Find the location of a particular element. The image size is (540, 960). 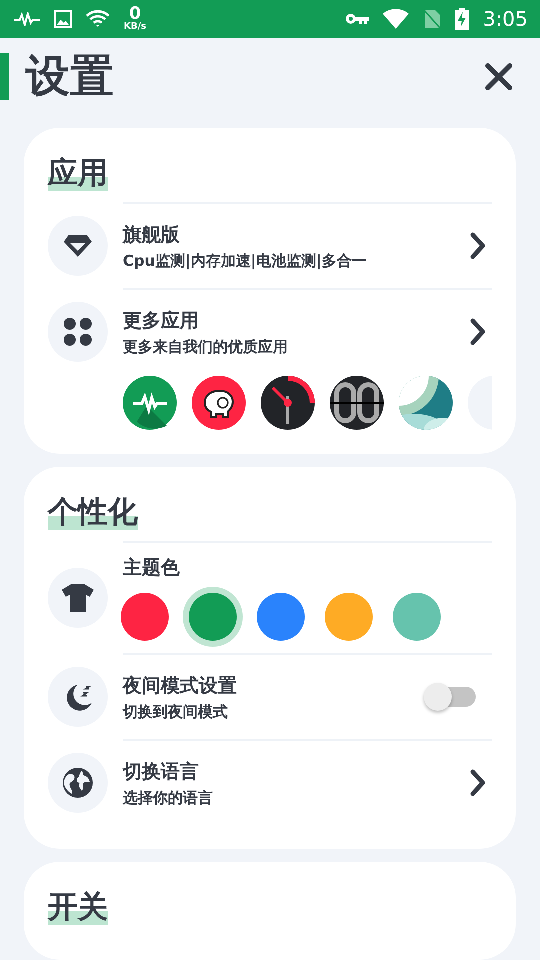

key-icon is located at coordinates (357, 19).